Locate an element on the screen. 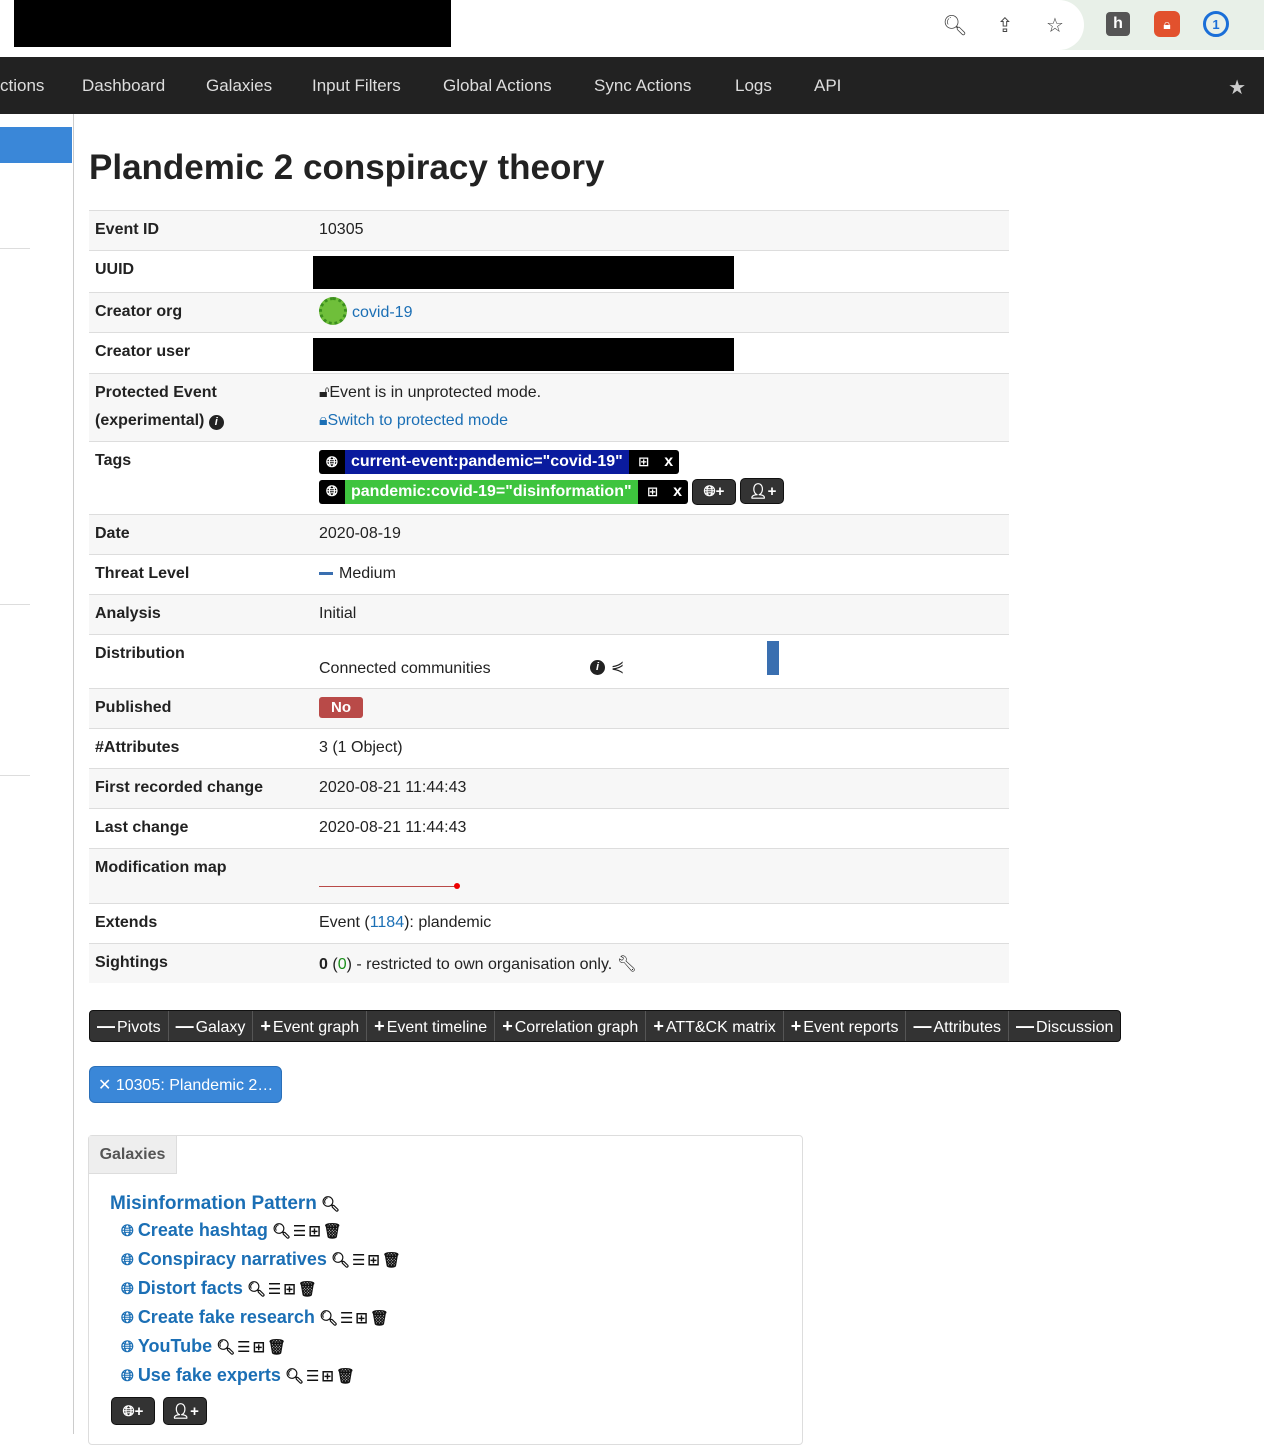  zoom-icon: 🔍︎ is located at coordinates (955, 25).